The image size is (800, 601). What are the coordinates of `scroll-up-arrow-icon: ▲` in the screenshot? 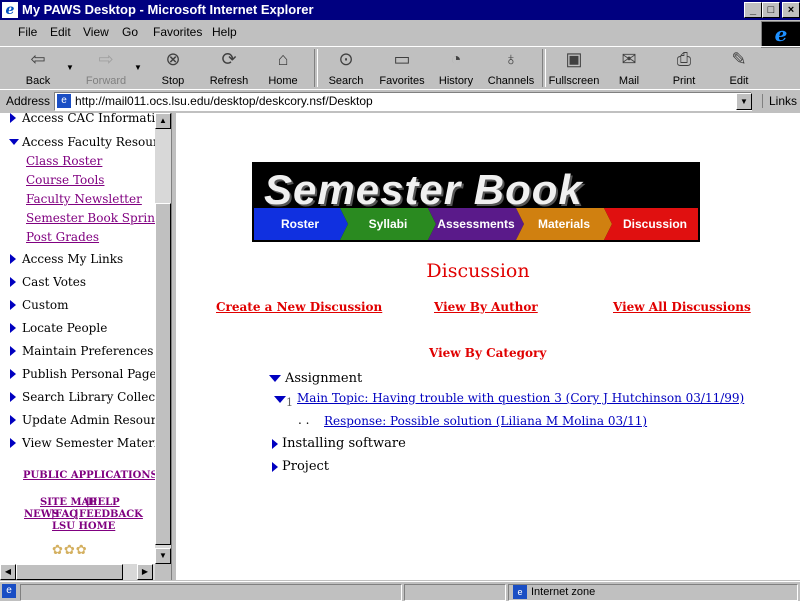 It's located at (163, 121).